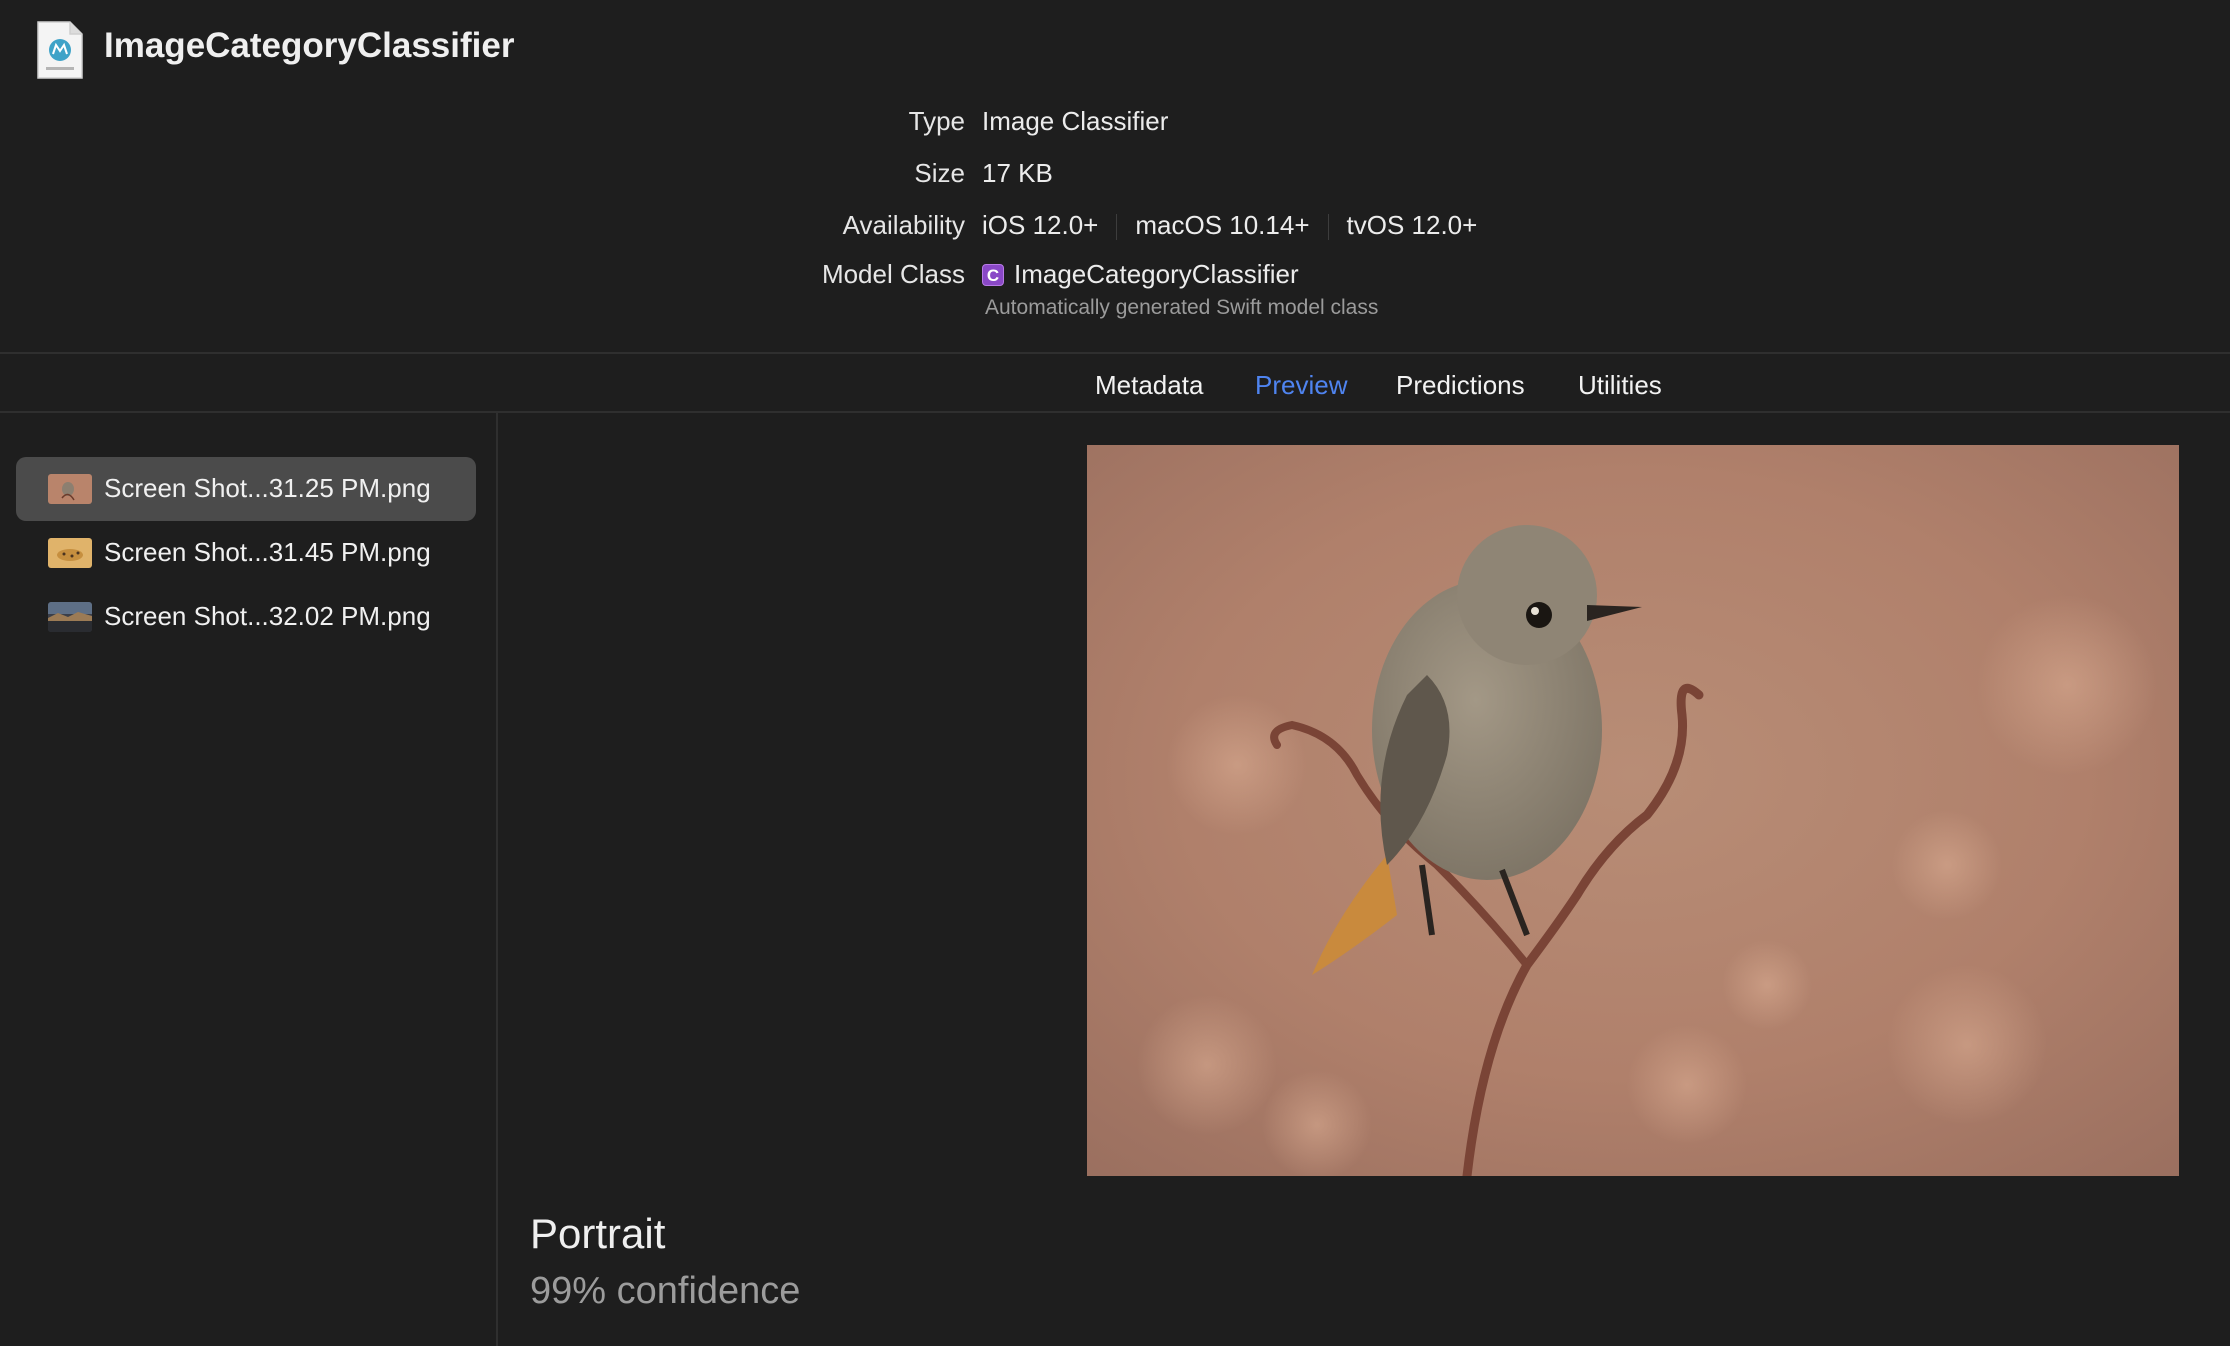 This screenshot has height=1346, width=2230. What do you see at coordinates (1412, 225) in the screenshot?
I see `availability-tvos: tvOS 12.0+` at bounding box center [1412, 225].